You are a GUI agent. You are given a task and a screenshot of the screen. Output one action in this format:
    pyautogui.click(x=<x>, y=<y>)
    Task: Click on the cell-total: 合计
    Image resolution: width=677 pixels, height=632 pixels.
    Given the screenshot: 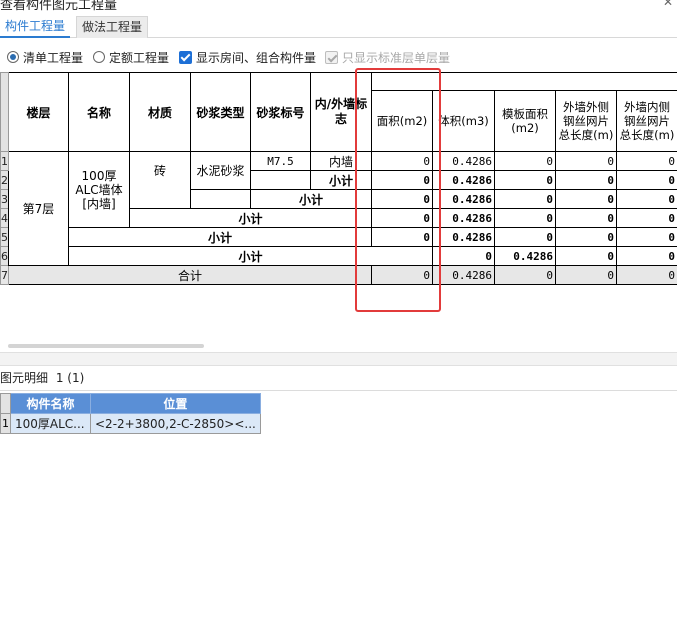 What is the action you would take?
    pyautogui.click(x=190, y=275)
    